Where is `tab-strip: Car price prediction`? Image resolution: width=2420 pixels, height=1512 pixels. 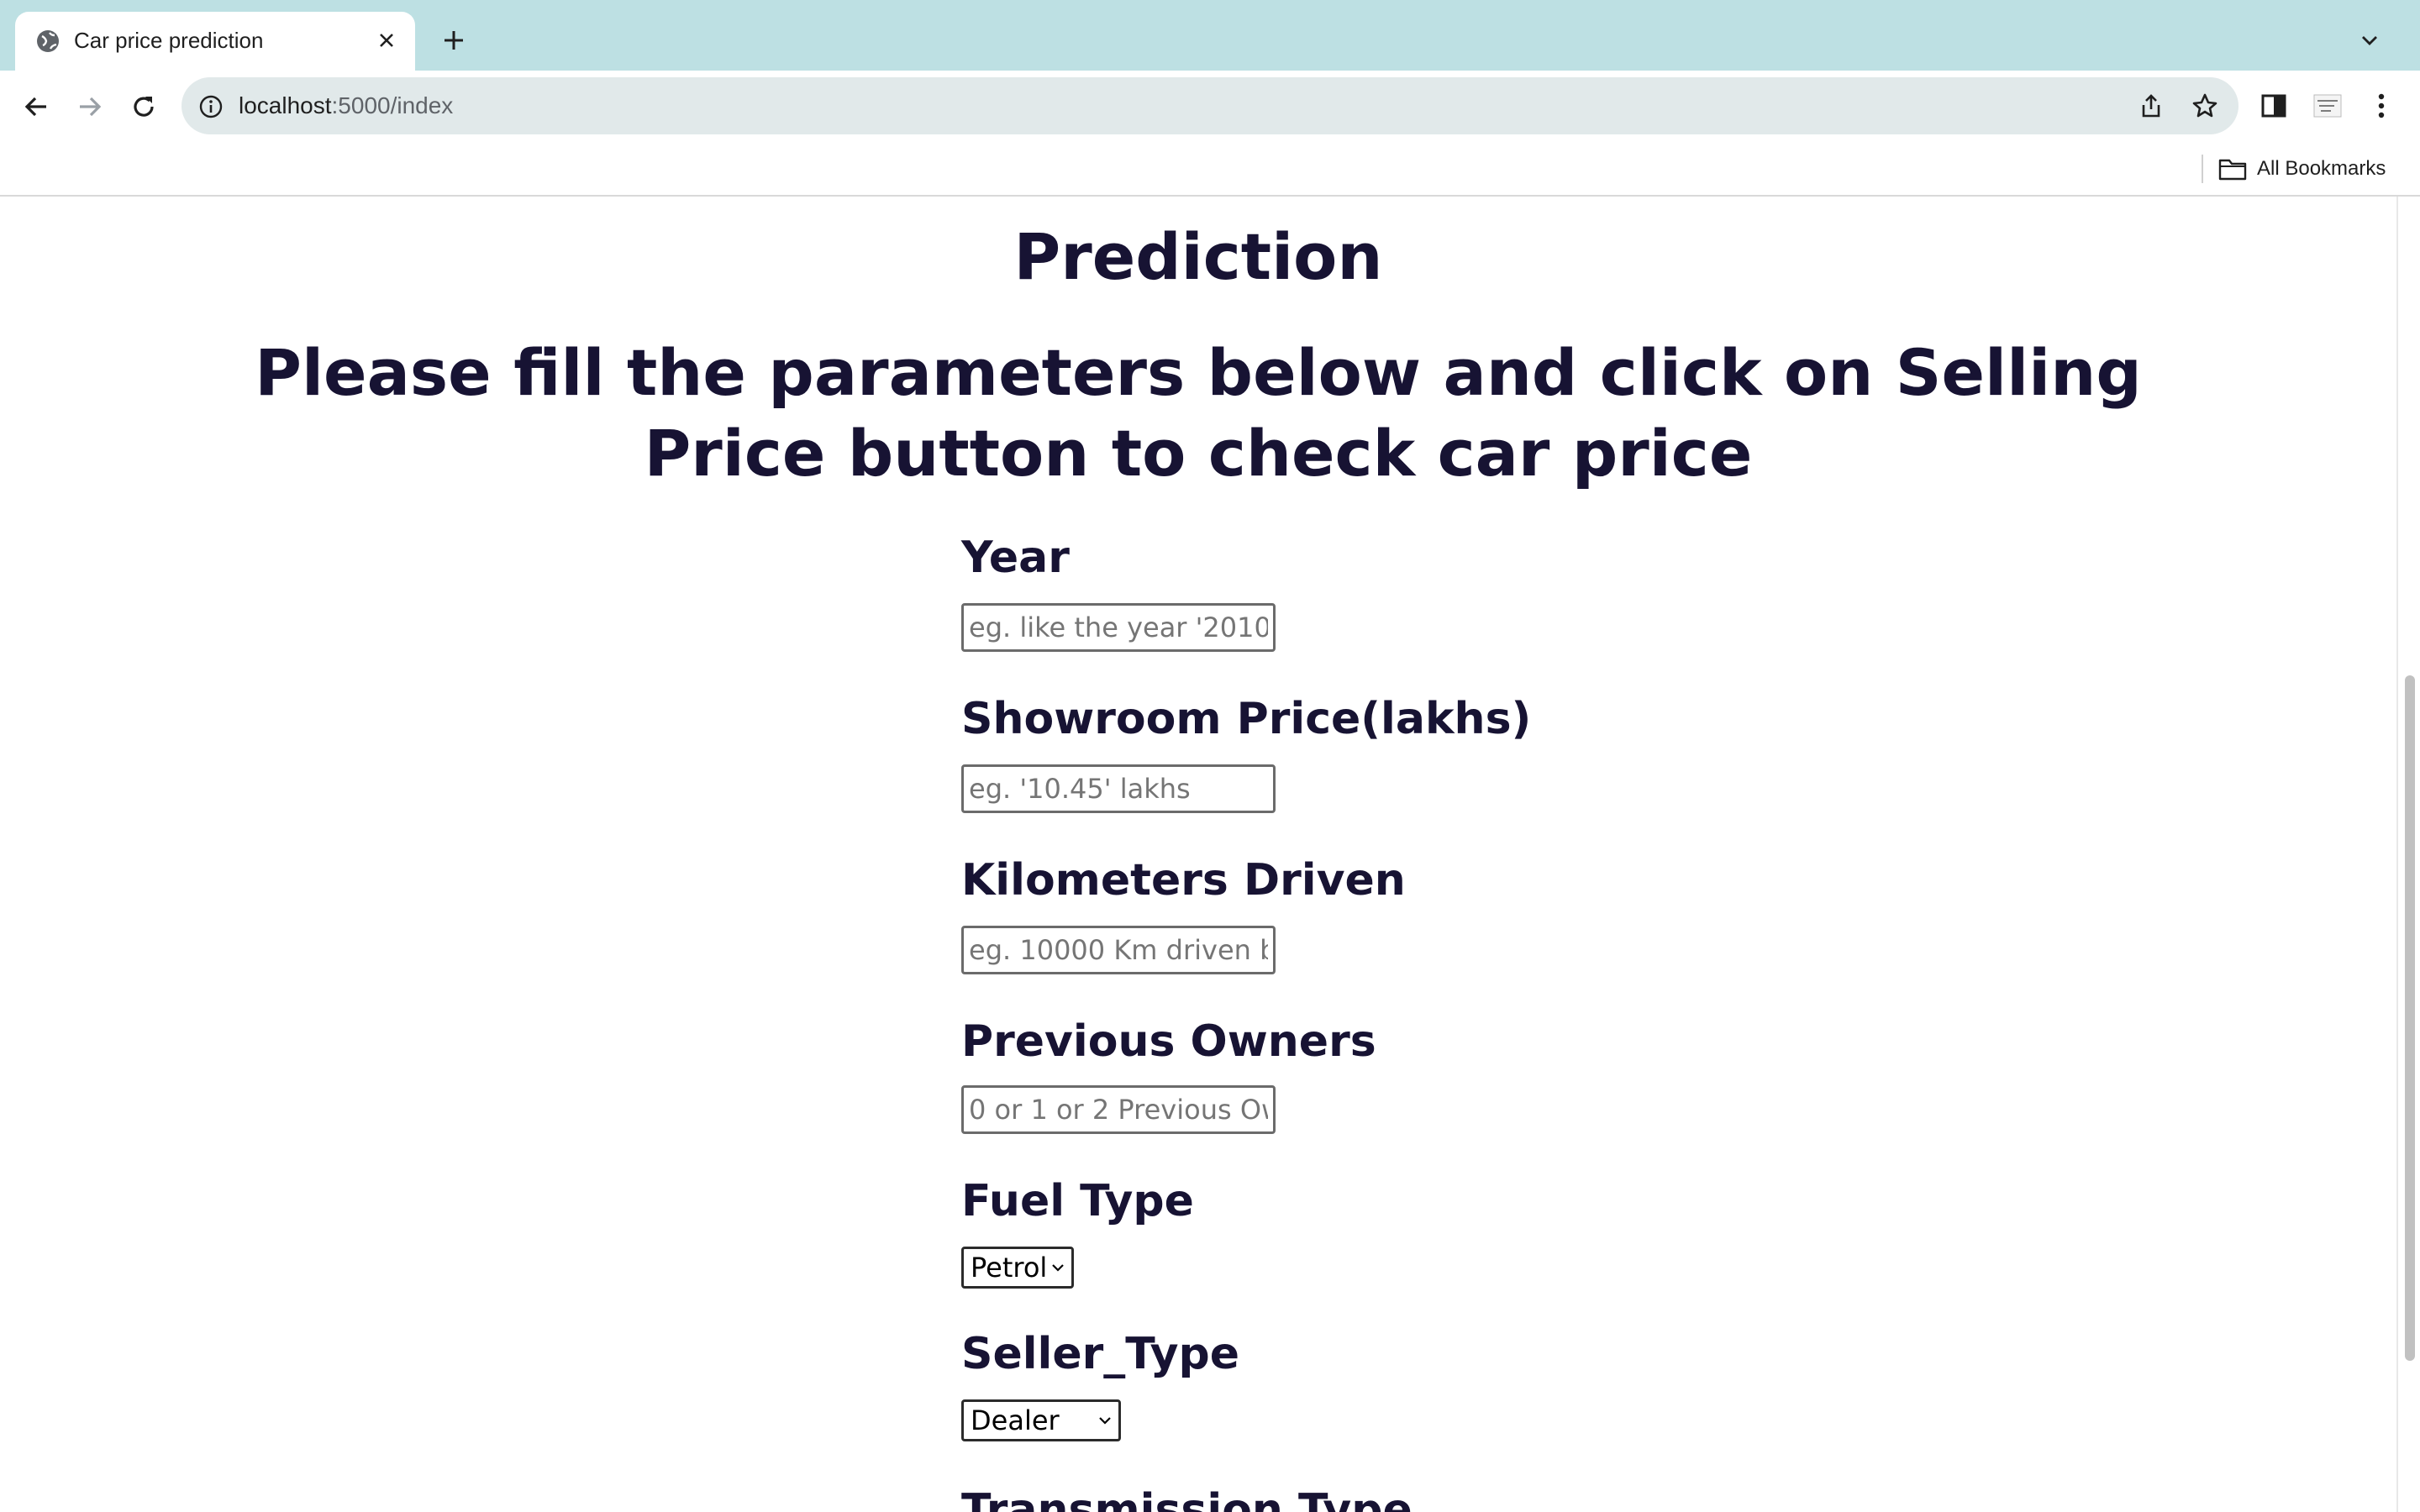
tab-strip: Car price prediction is located at coordinates (1210, 35).